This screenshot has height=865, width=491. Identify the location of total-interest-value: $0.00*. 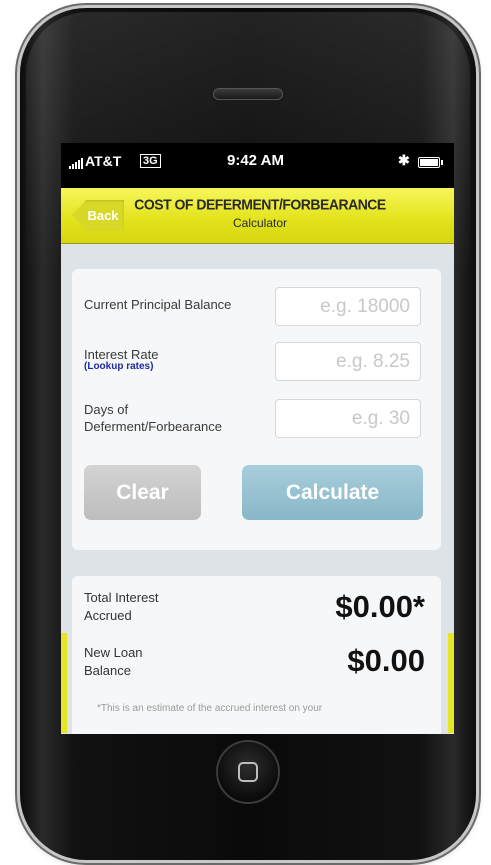
(380, 606).